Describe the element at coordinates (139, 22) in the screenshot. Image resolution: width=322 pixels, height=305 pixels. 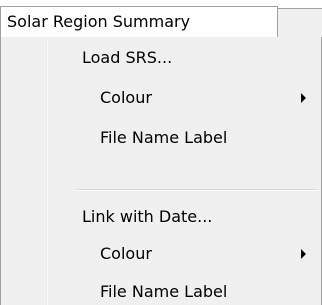
I see `menu-title-solar-region-summary: Solar Region Summary` at that location.